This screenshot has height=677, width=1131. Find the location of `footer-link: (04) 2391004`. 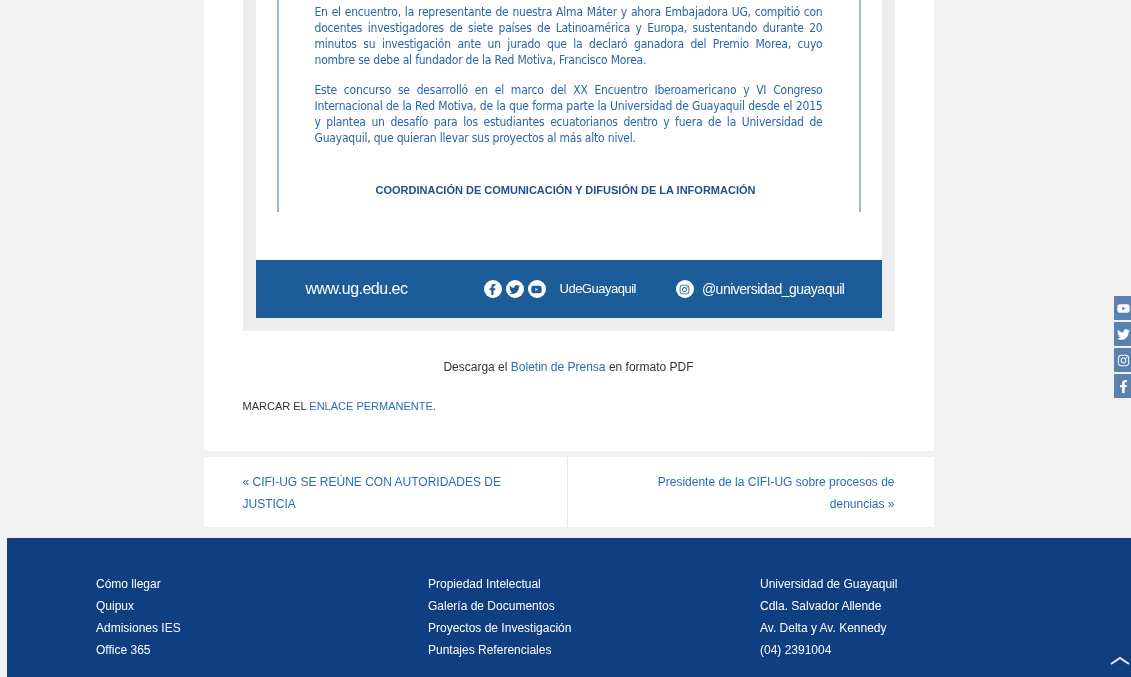

footer-link: (04) 2391004 is located at coordinates (945, 650).